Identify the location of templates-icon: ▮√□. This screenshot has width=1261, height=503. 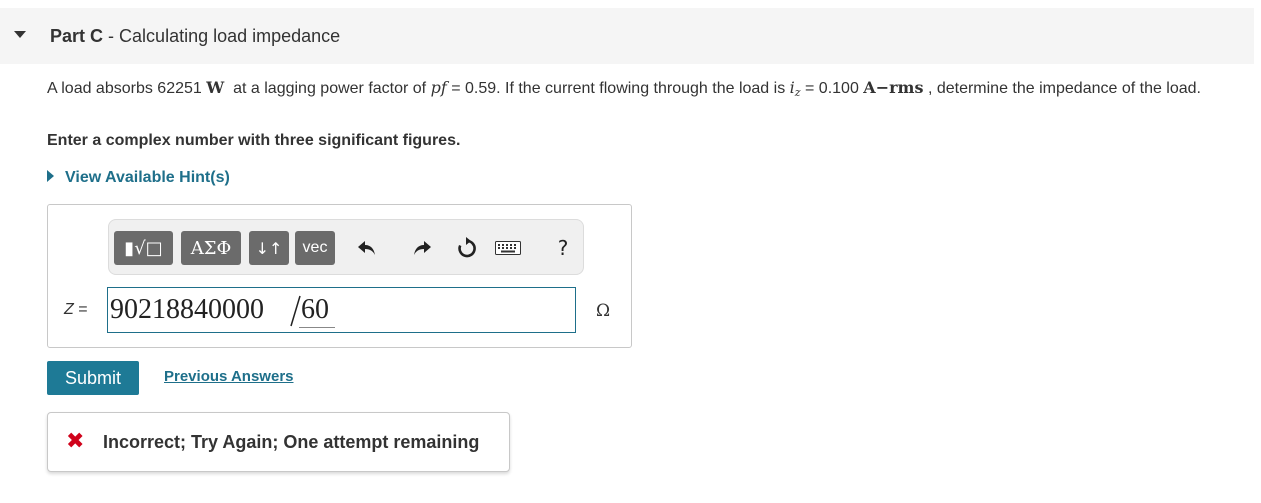
(143, 248).